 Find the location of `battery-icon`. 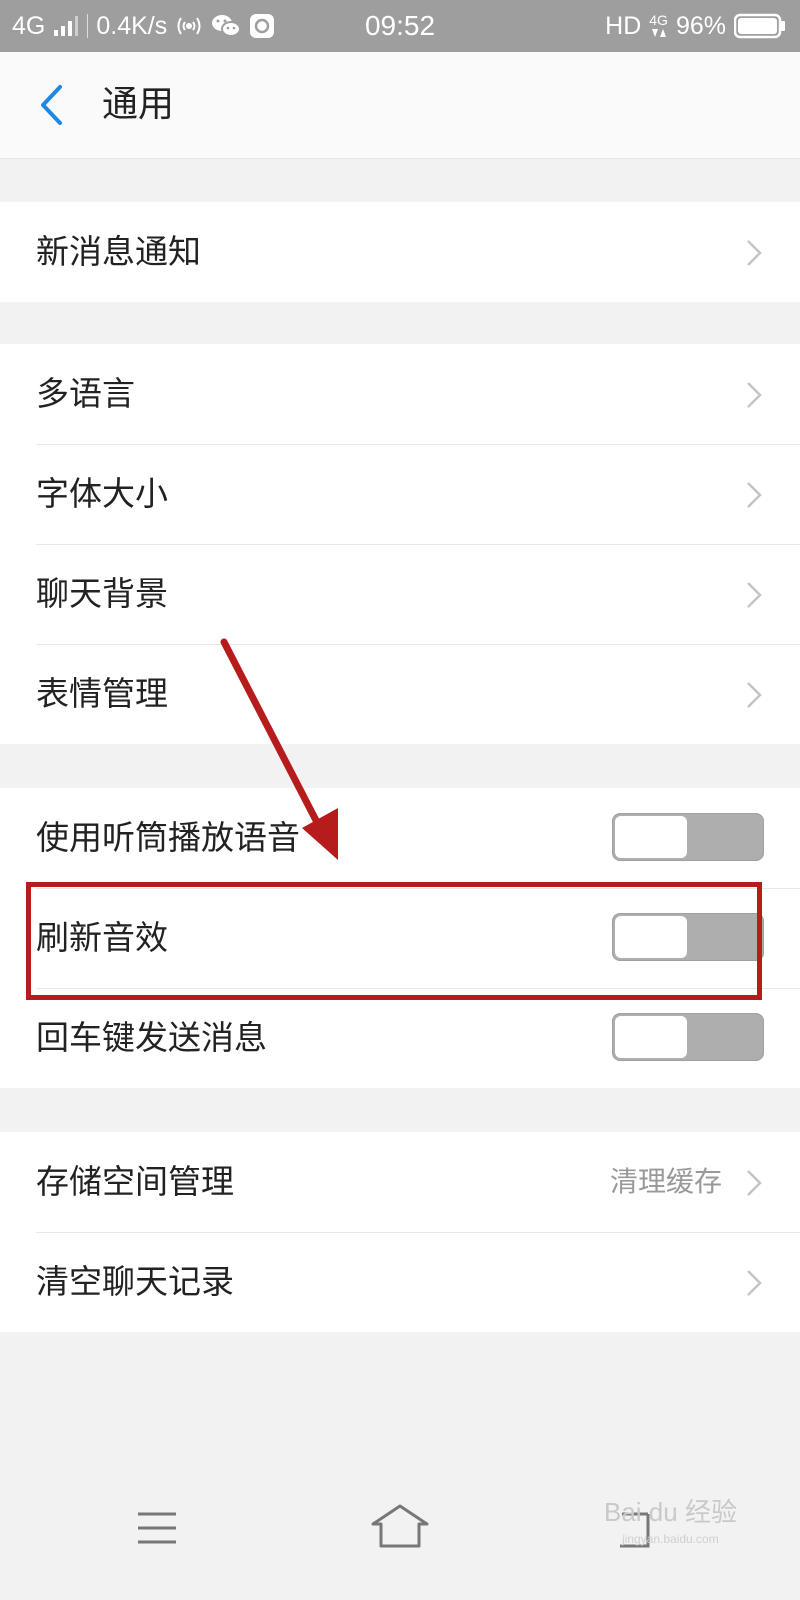

battery-icon is located at coordinates (760, 26).